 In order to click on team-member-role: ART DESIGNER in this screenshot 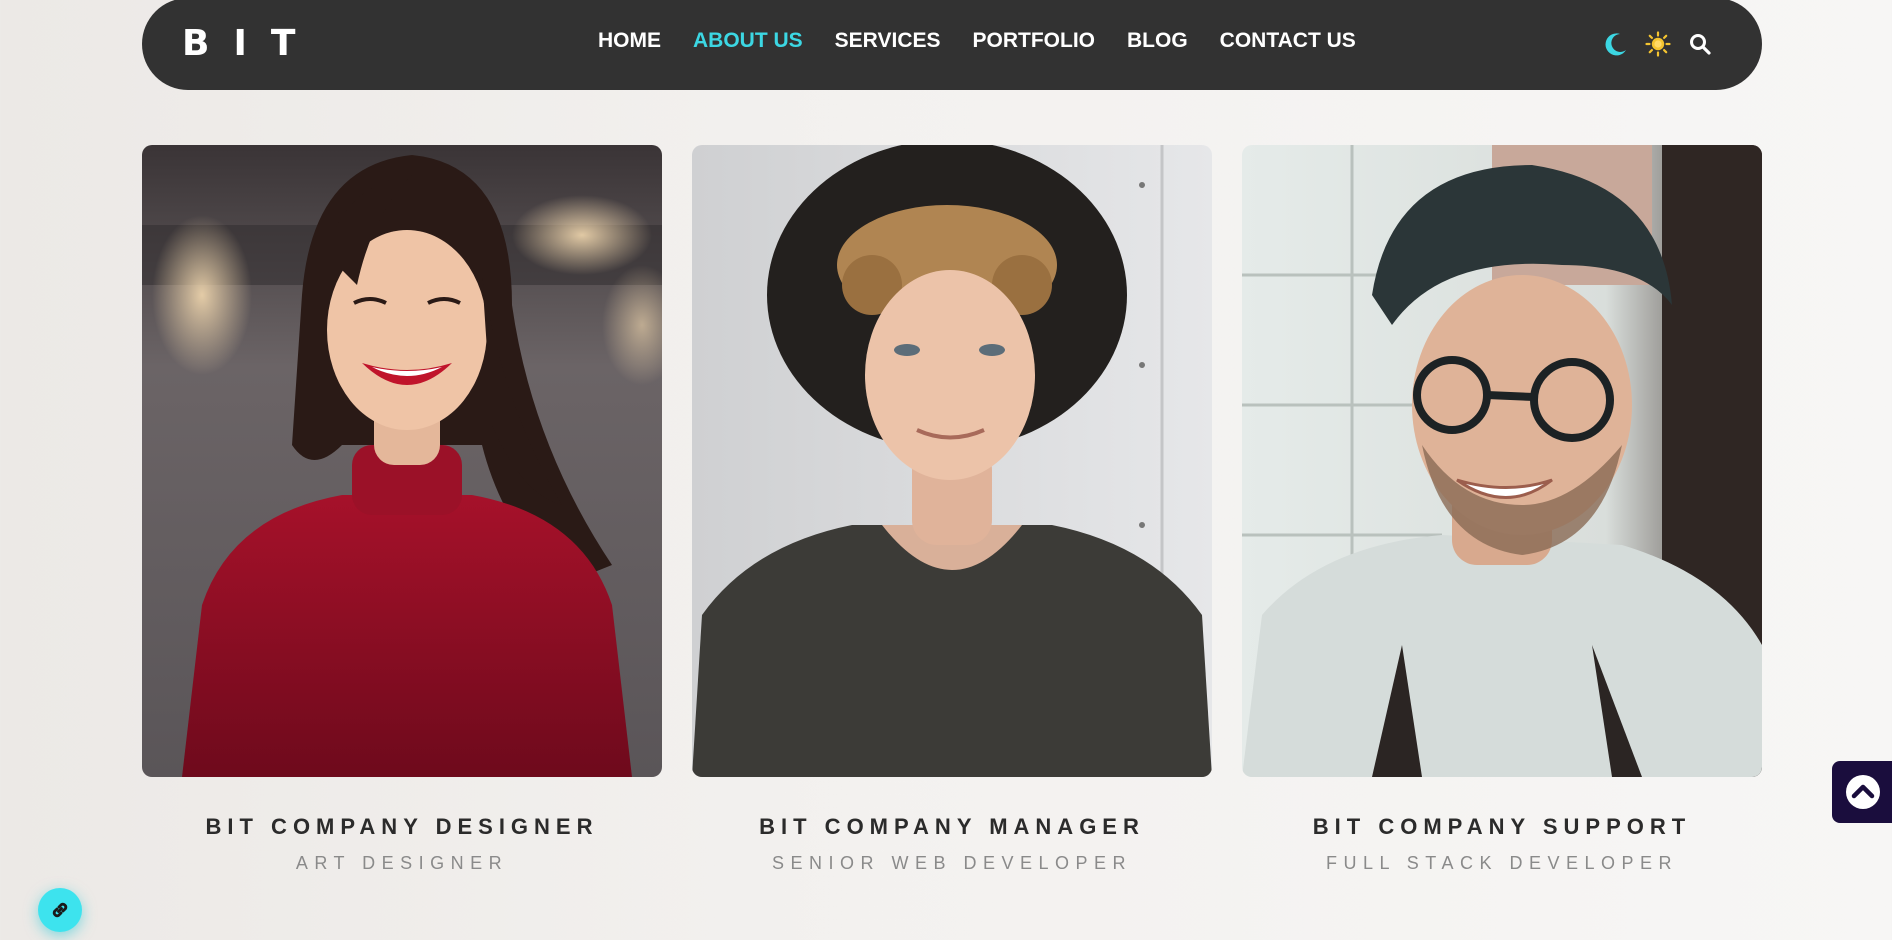, I will do `click(402, 863)`.